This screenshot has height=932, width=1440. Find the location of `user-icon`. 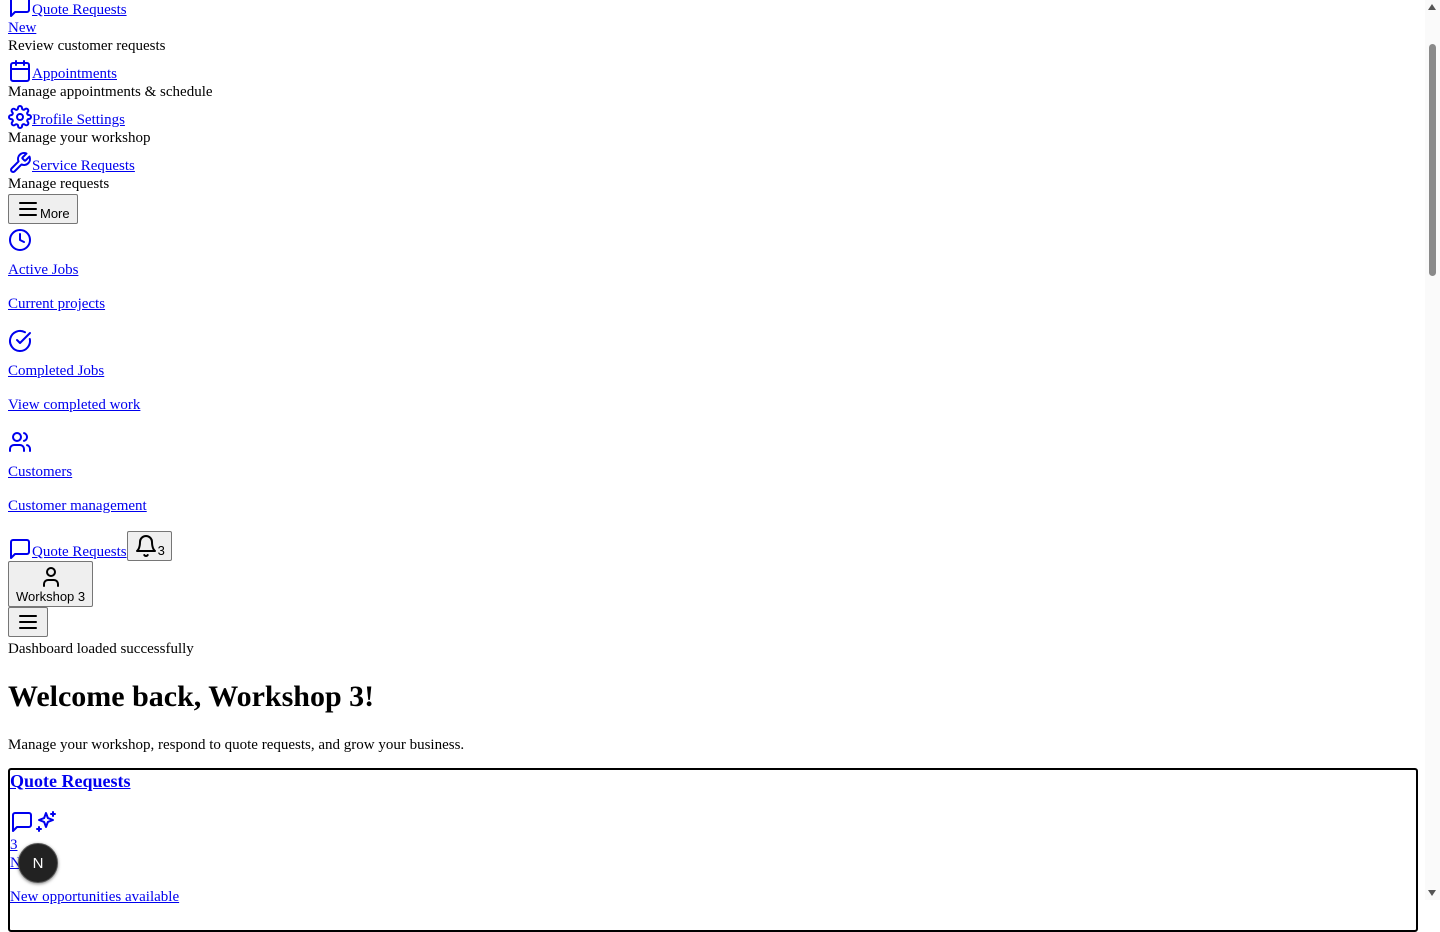

user-icon is located at coordinates (51, 577).